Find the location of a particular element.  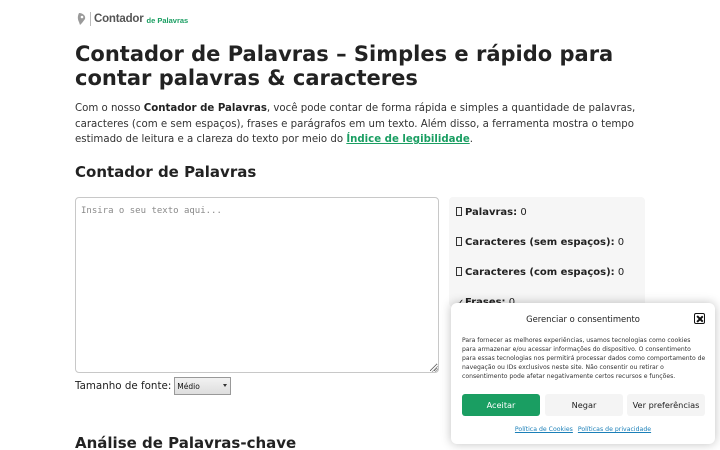

accept-button: Aceitar is located at coordinates (501, 405).